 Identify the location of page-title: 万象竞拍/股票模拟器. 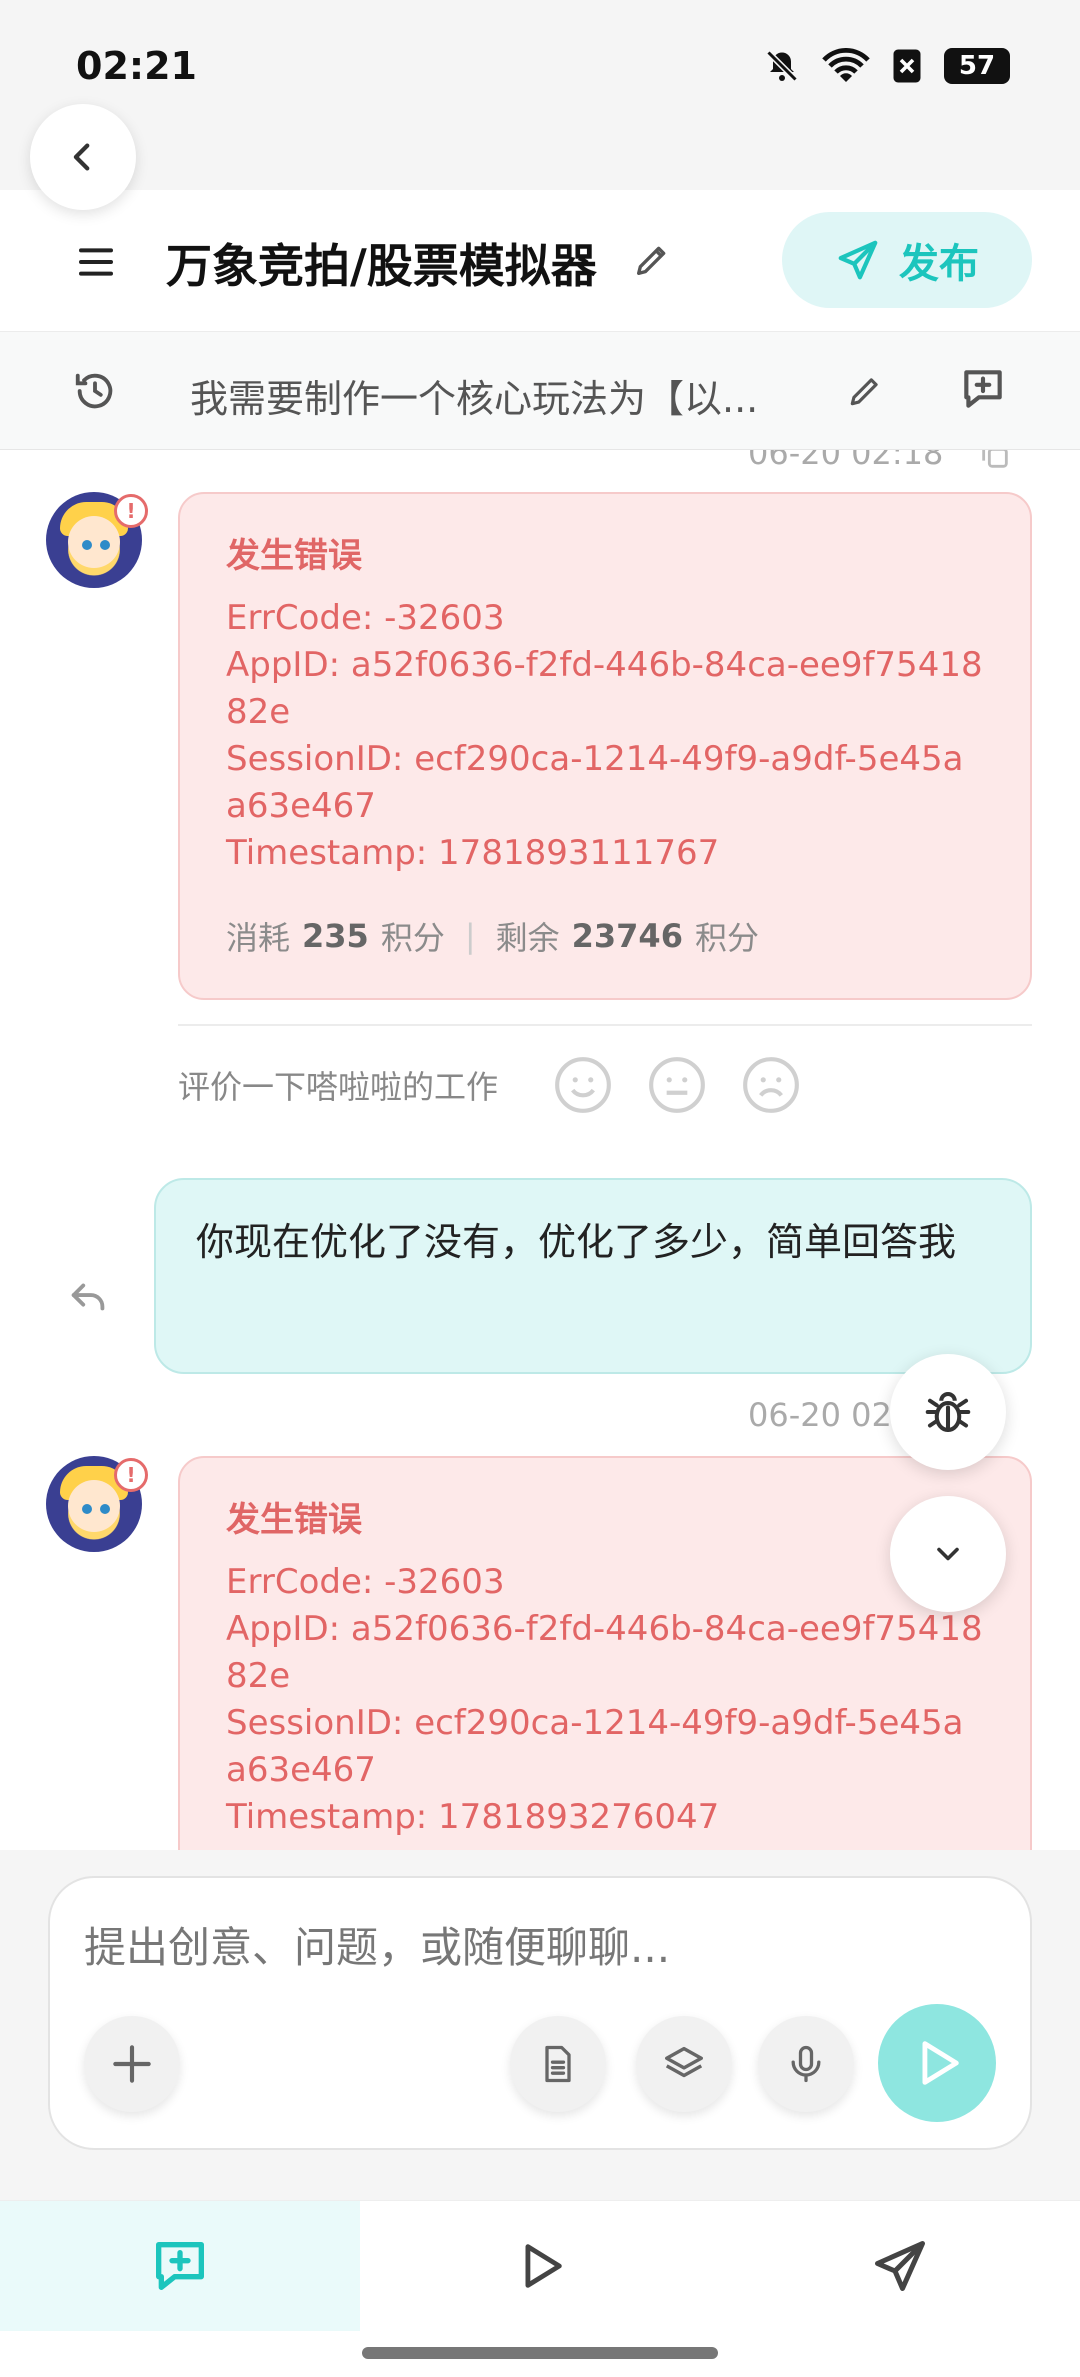
(381, 266).